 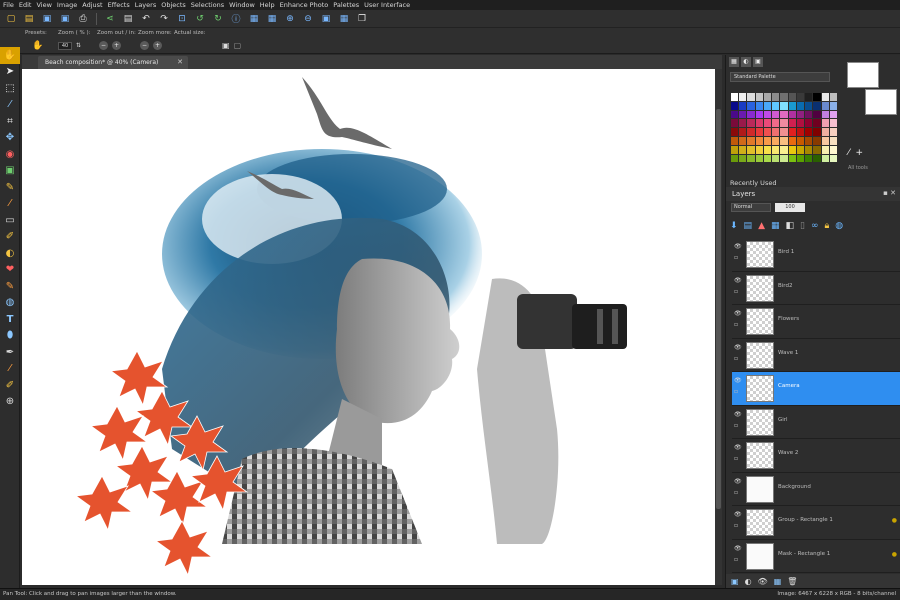 What do you see at coordinates (10, 88) in the screenshot?
I see `selection-icon: ⬚` at bounding box center [10, 88].